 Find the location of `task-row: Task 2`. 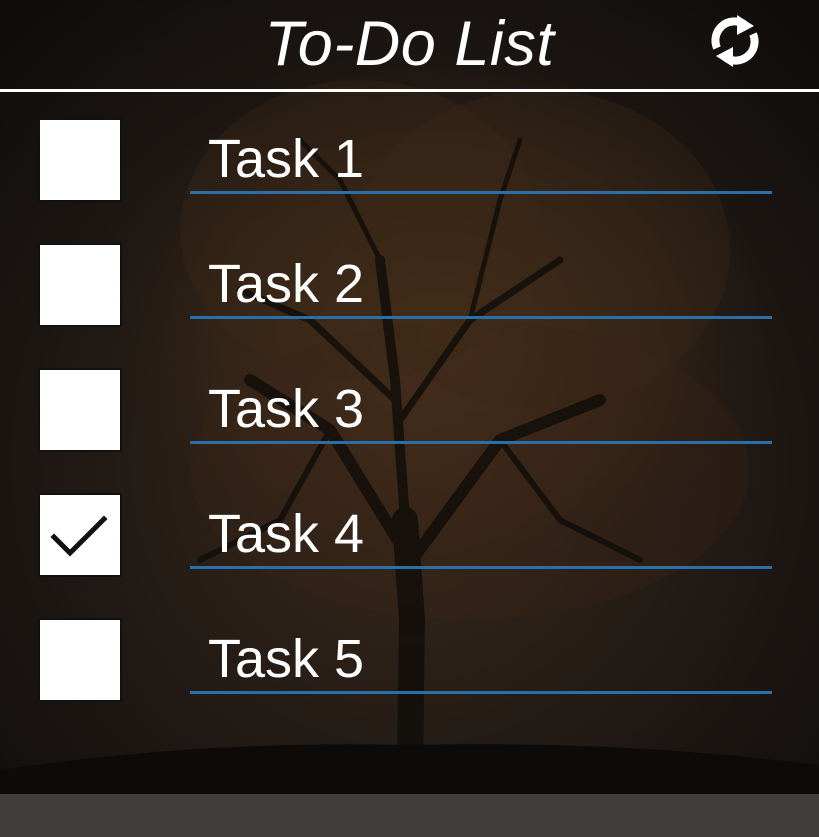

task-row: Task 2 is located at coordinates (409, 298).